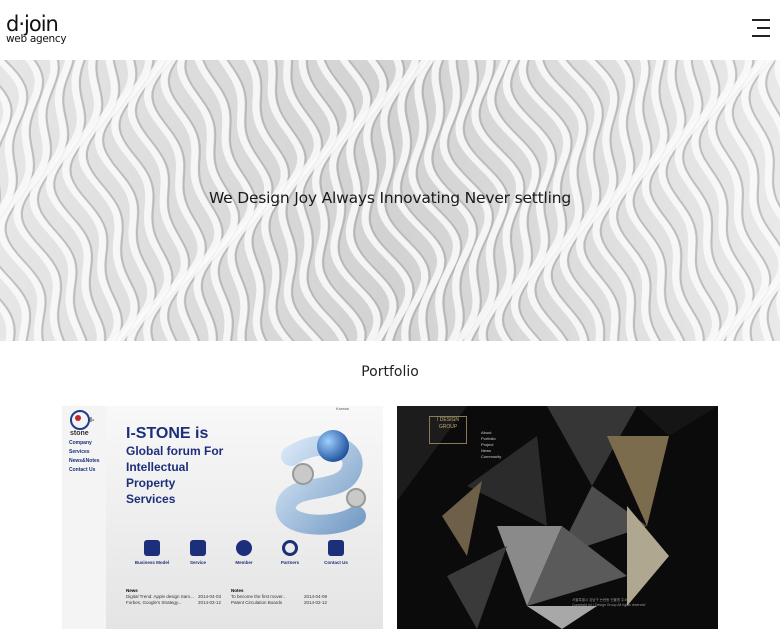  Describe the element at coordinates (491, 456) in the screenshot. I see `idesign-nav-item: Community` at that location.